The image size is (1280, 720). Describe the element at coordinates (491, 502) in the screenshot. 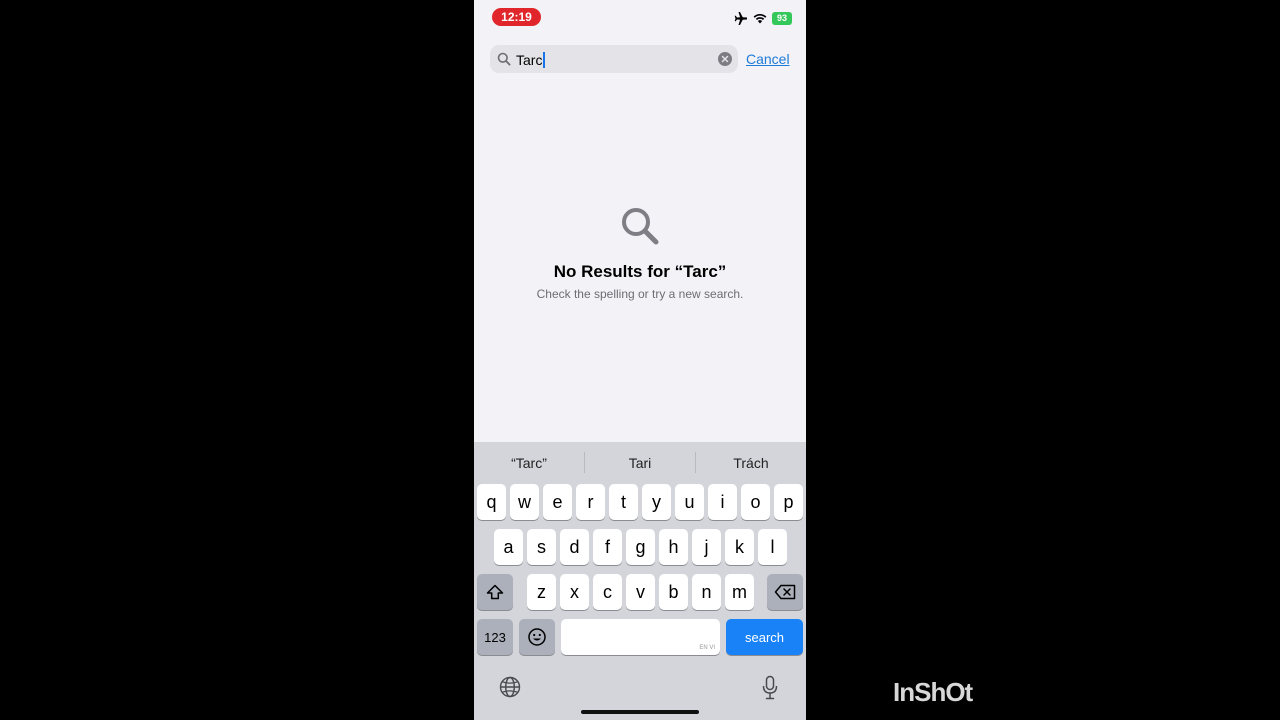

I see `key-q: q` at that location.